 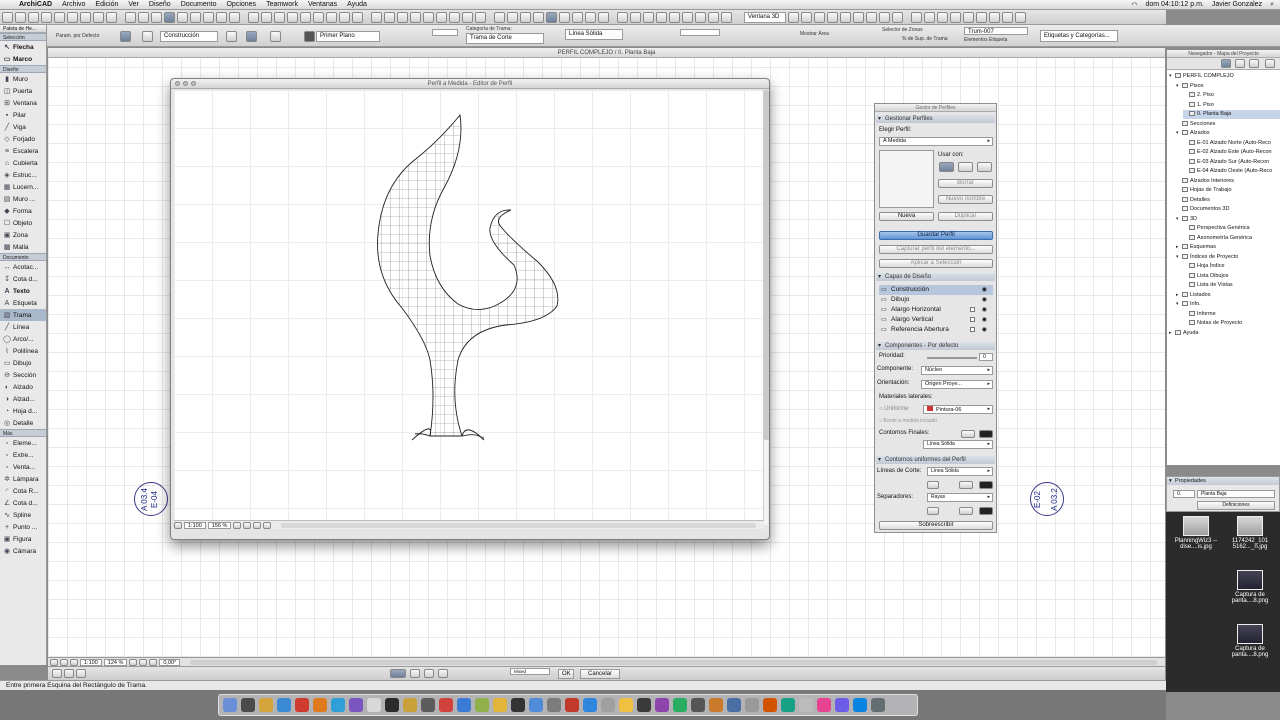 I want to click on menu-item-0: Archivo, so click(x=73, y=4).